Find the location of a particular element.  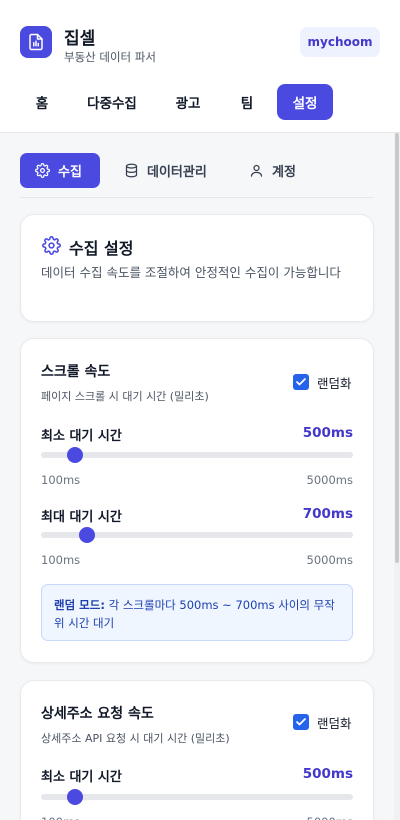

subtab-divider is located at coordinates (197, 197).